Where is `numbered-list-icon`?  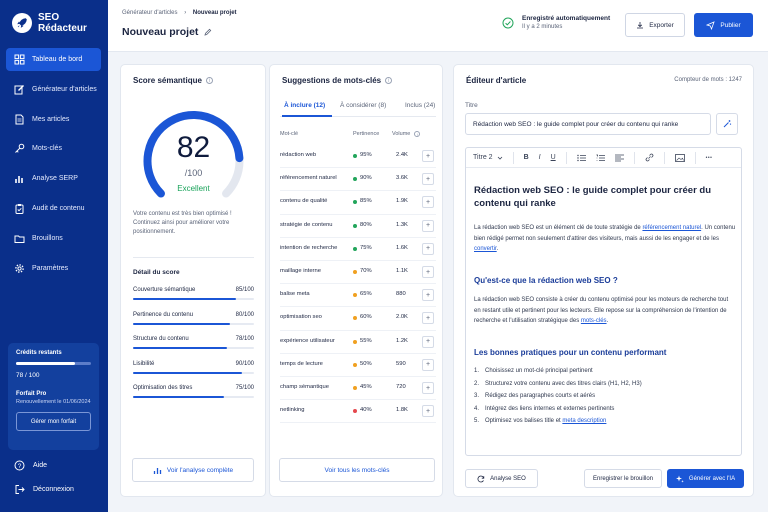 numbered-list-icon is located at coordinates (600, 157).